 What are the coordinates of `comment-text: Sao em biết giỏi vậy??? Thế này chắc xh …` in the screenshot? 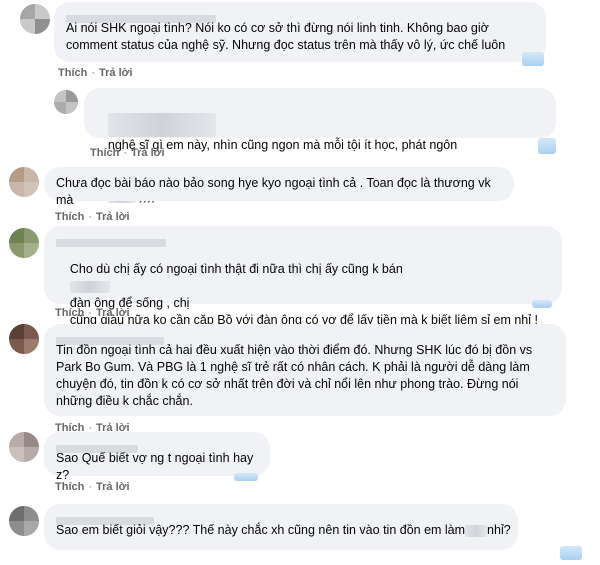 It's located at (261, 530).